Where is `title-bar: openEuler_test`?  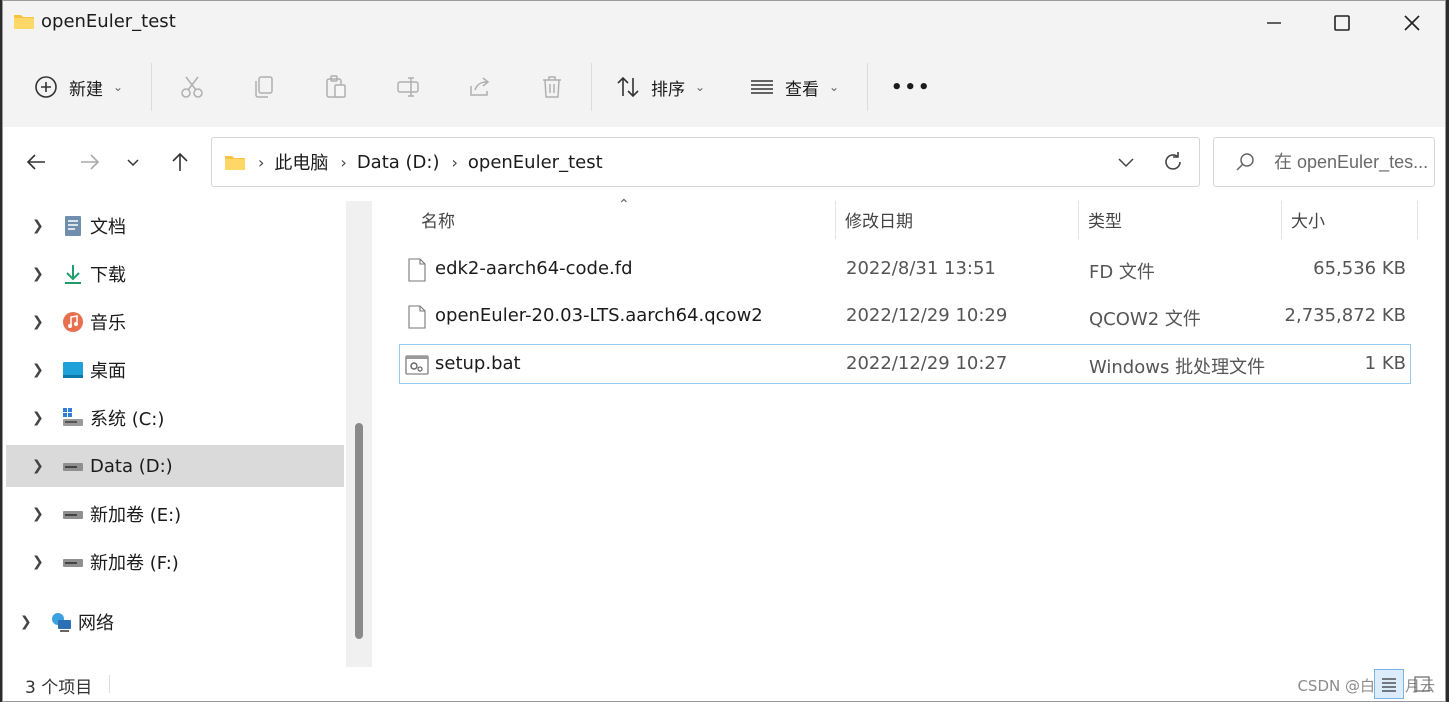
title-bar: openEuler_test is located at coordinates (724, 24).